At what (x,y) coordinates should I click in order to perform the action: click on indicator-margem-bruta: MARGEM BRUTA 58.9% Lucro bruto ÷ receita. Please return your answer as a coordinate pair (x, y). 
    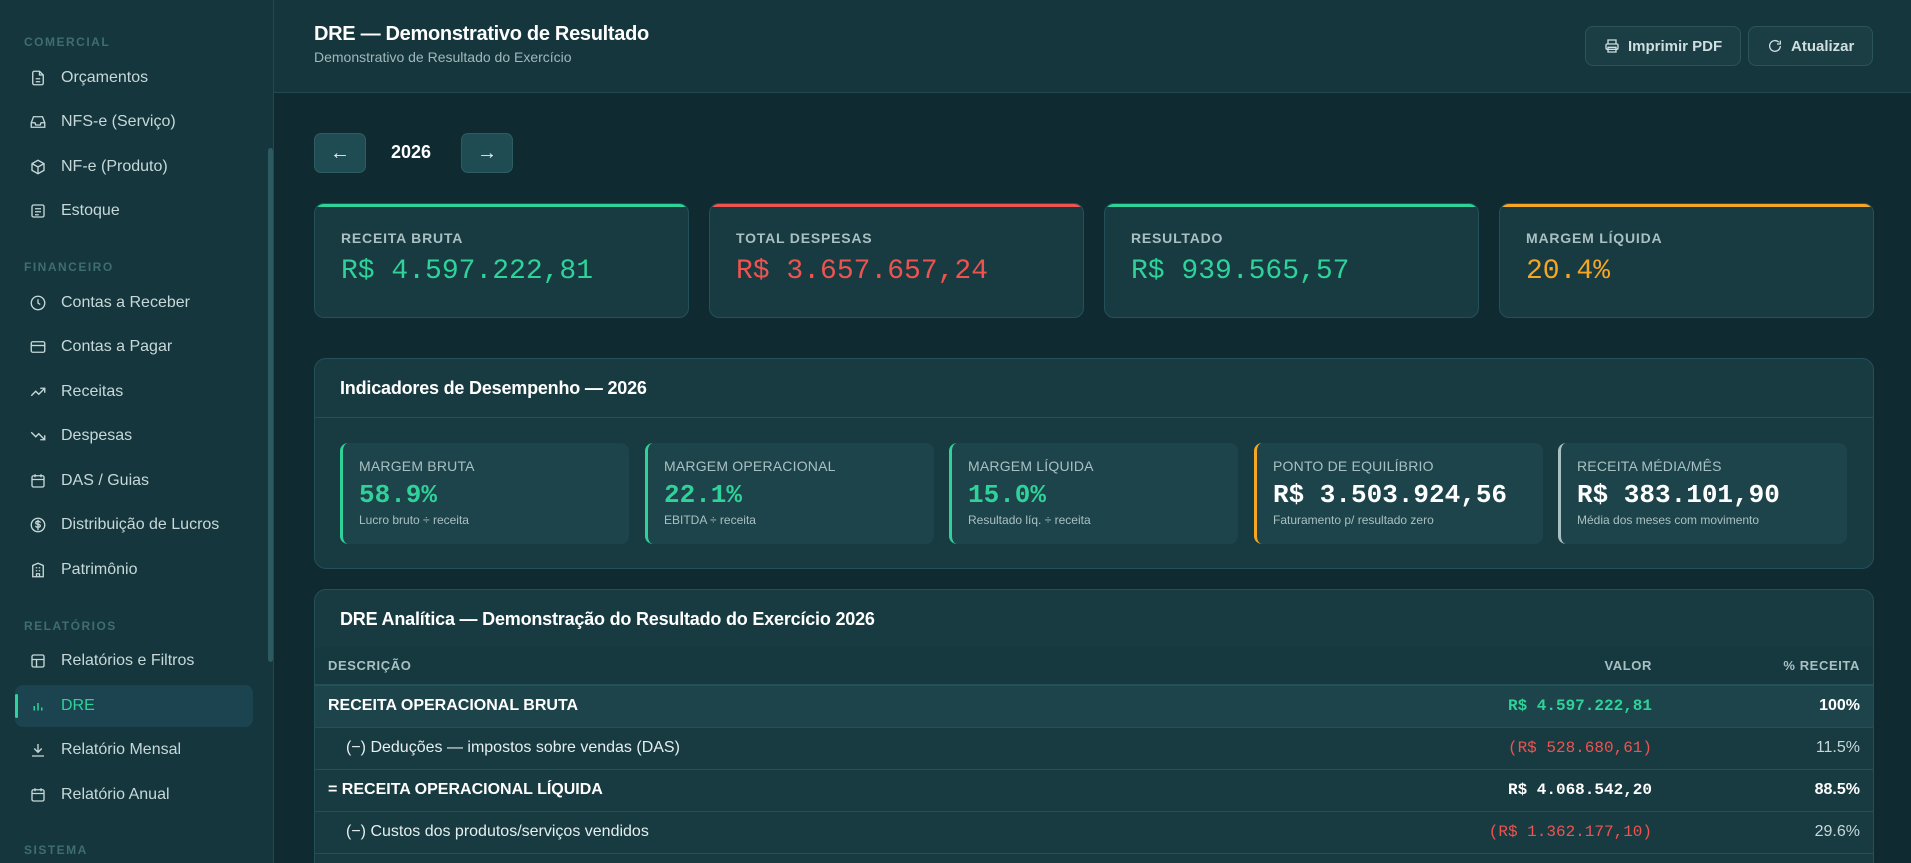
    Looking at the image, I should click on (484, 493).